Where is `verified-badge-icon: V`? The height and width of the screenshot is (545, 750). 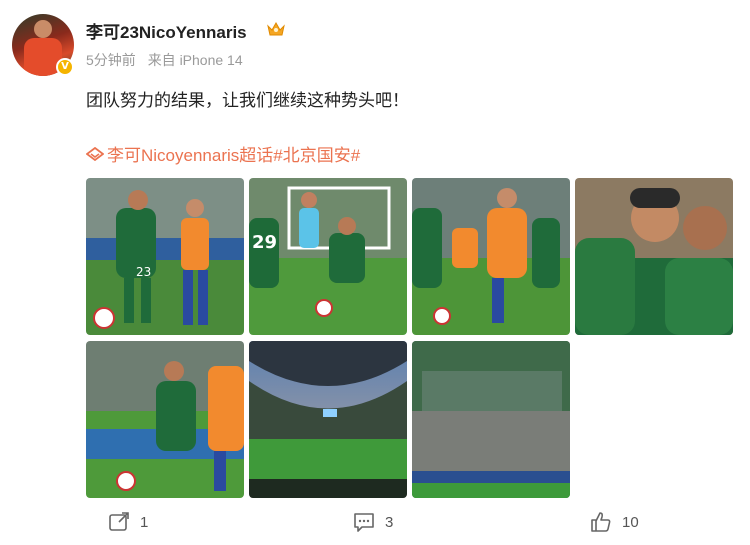 verified-badge-icon: V is located at coordinates (65, 67).